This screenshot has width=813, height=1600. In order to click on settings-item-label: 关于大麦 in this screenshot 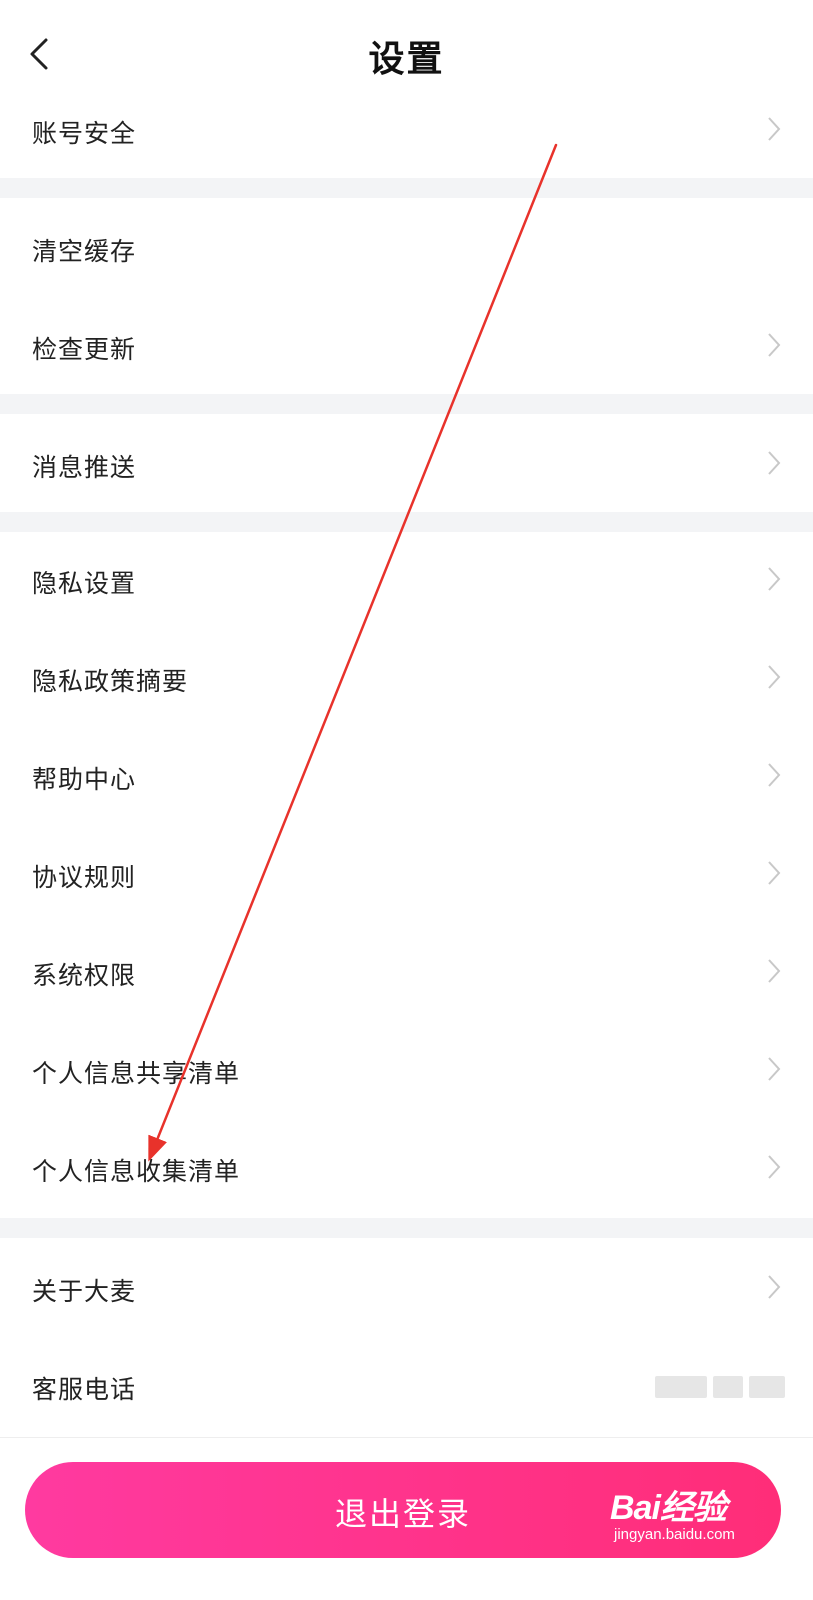, I will do `click(84, 1291)`.